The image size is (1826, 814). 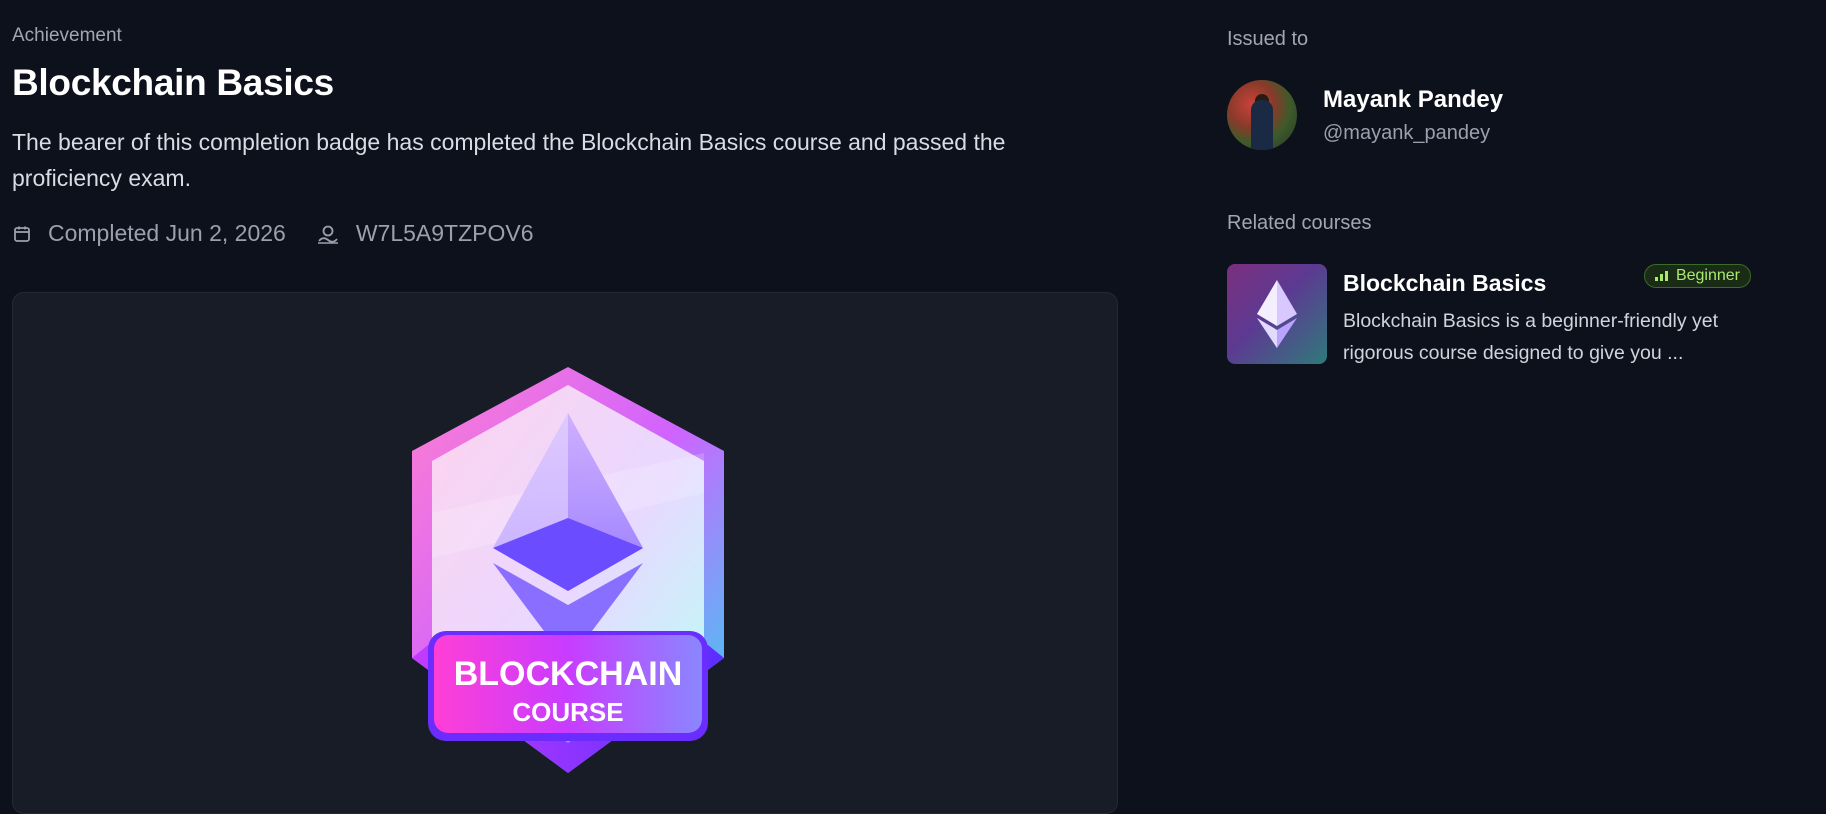 What do you see at coordinates (167, 233) in the screenshot?
I see `completed-date-text: Completed Jun 2, 2026` at bounding box center [167, 233].